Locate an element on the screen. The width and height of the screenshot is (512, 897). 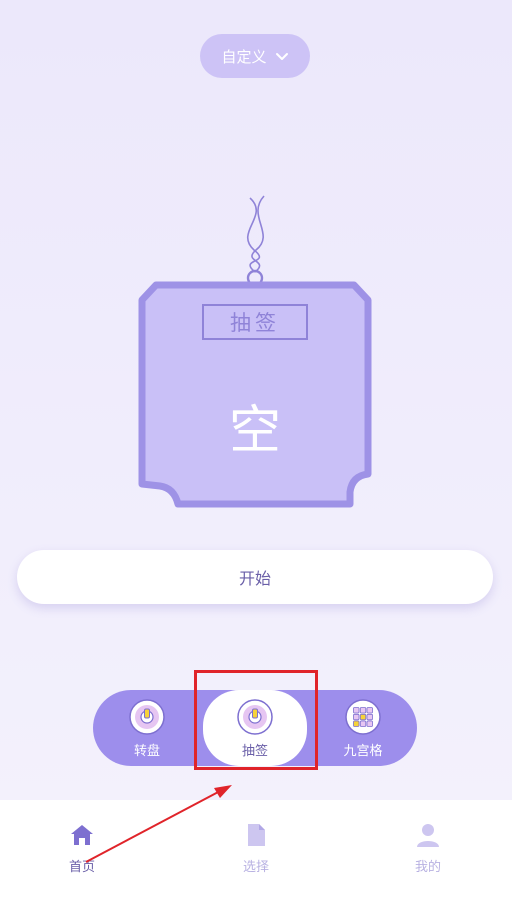
mode-wheel: 转盘 is located at coordinates (147, 728).